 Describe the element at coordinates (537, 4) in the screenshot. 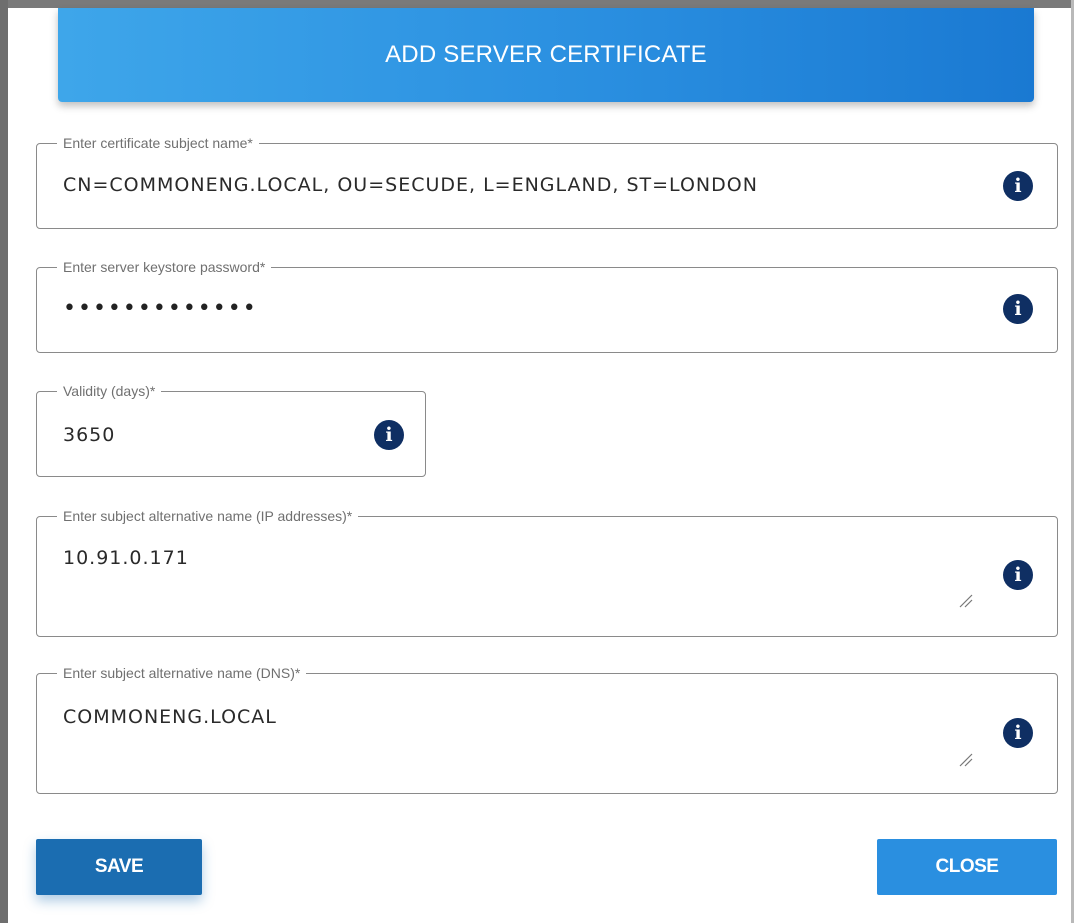

I see `window-top-border` at that location.